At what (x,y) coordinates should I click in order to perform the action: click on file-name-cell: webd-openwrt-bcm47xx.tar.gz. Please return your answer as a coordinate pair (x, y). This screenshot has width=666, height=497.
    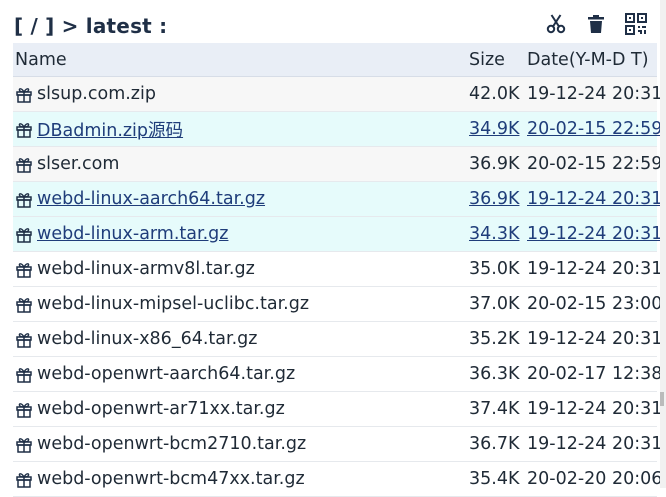
    Looking at the image, I should click on (160, 479).